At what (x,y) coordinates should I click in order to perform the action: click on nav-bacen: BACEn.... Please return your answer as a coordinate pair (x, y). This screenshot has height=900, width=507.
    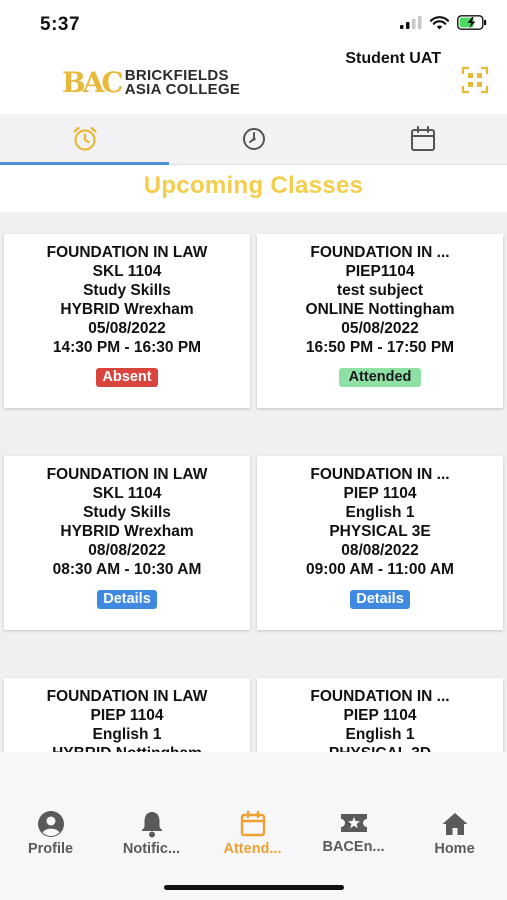
    Looking at the image, I should click on (353, 832).